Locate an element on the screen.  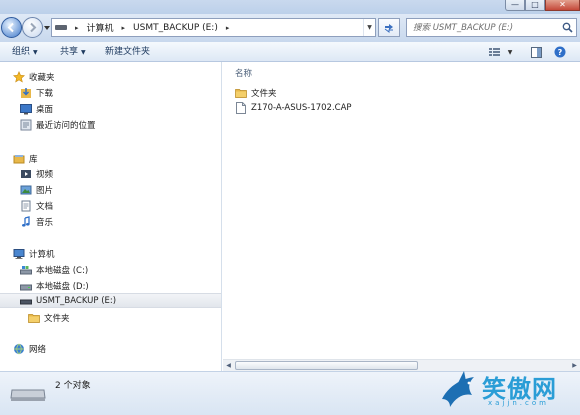
watermark-url: xajjn.com is located at coordinates (518, 403).